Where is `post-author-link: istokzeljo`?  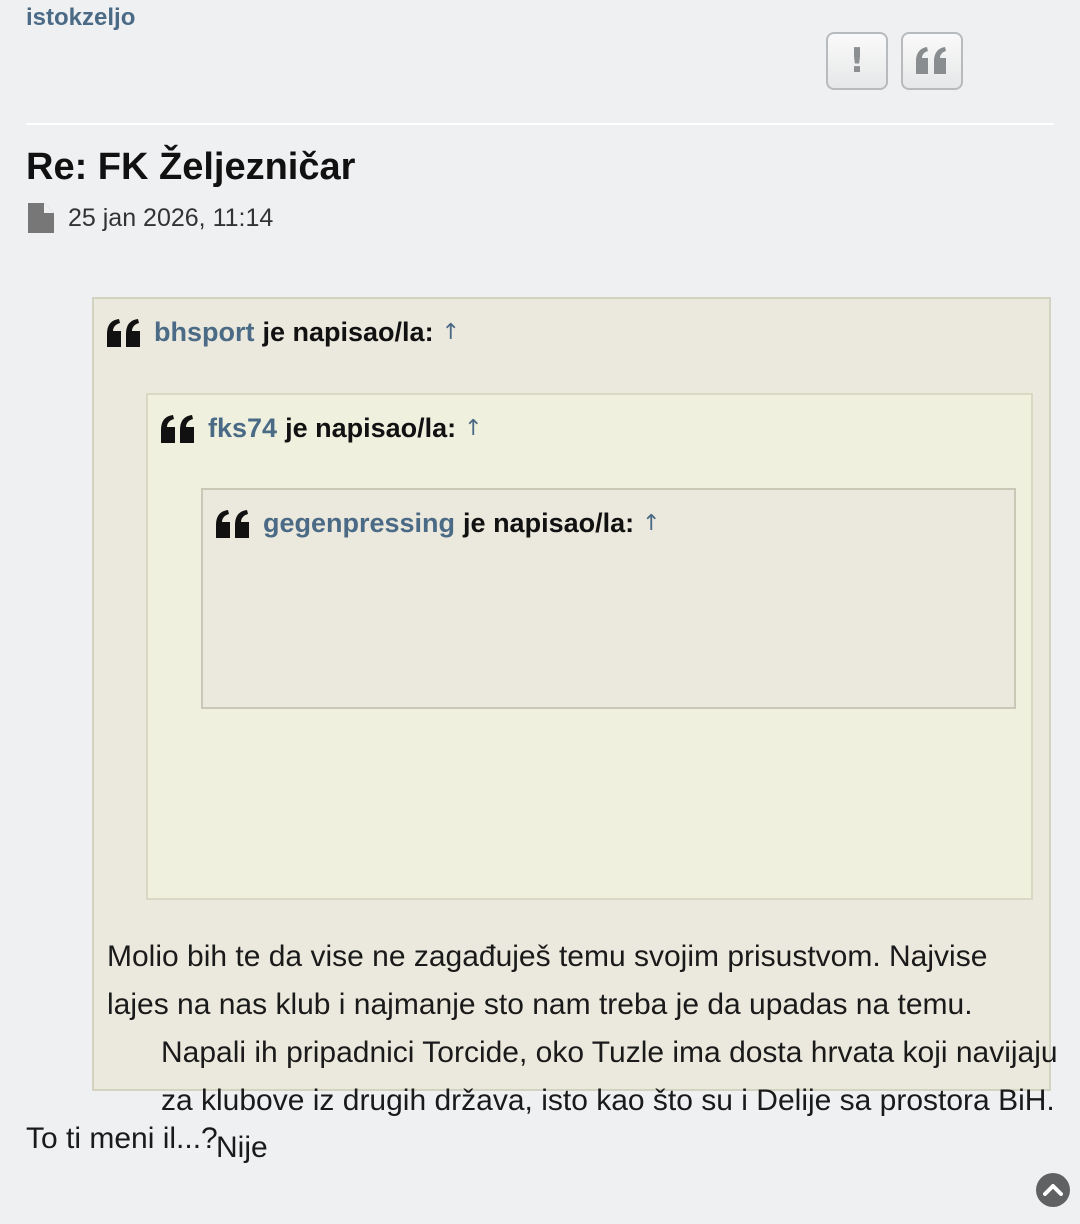 post-author-link: istokzeljo is located at coordinates (80, 18).